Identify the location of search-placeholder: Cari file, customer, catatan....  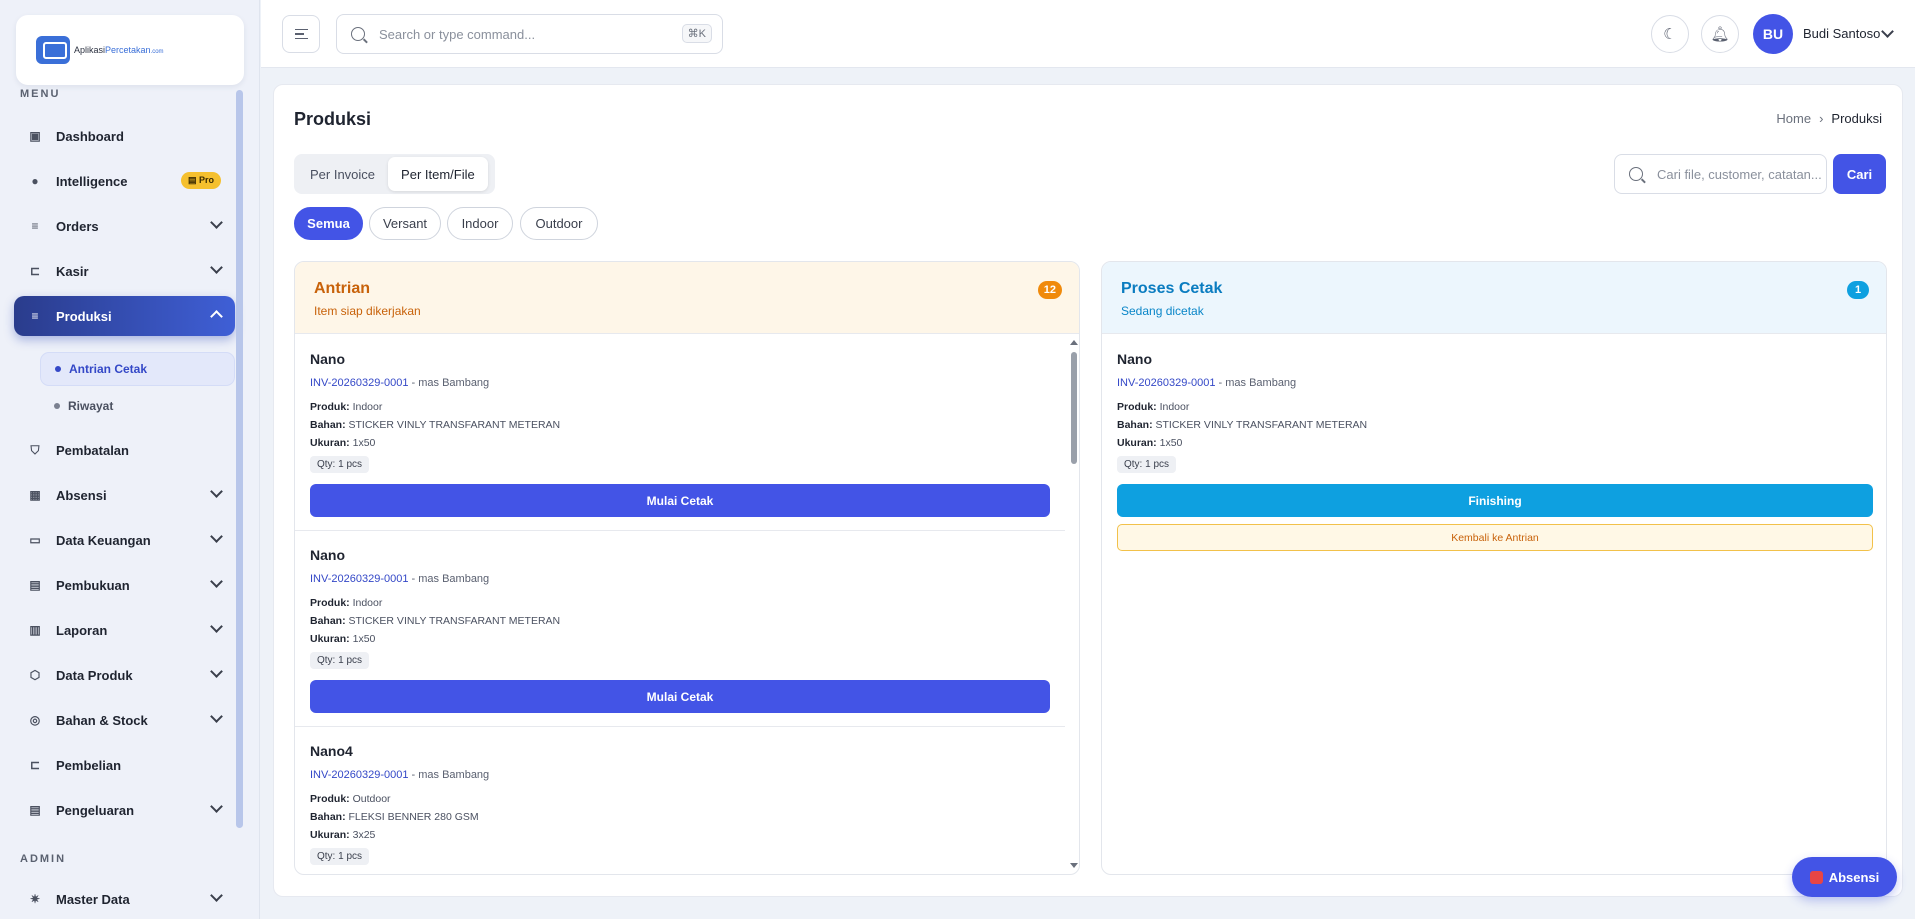
(1739, 174).